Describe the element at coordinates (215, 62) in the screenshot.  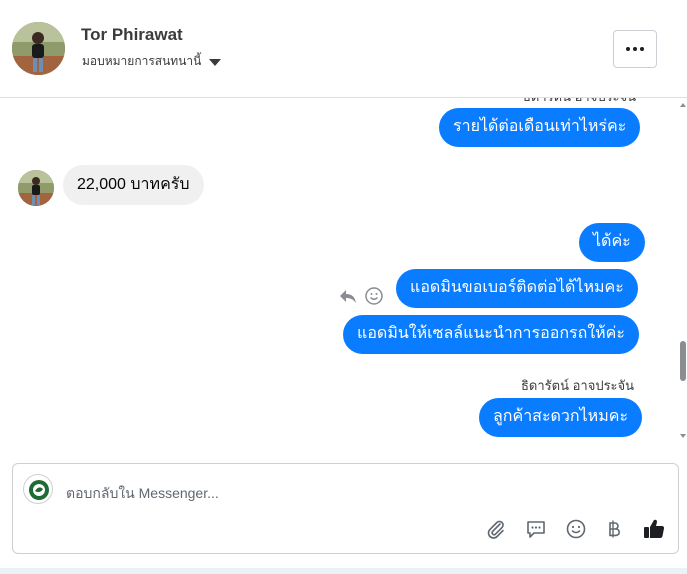
I see `caret-down-icon` at that location.